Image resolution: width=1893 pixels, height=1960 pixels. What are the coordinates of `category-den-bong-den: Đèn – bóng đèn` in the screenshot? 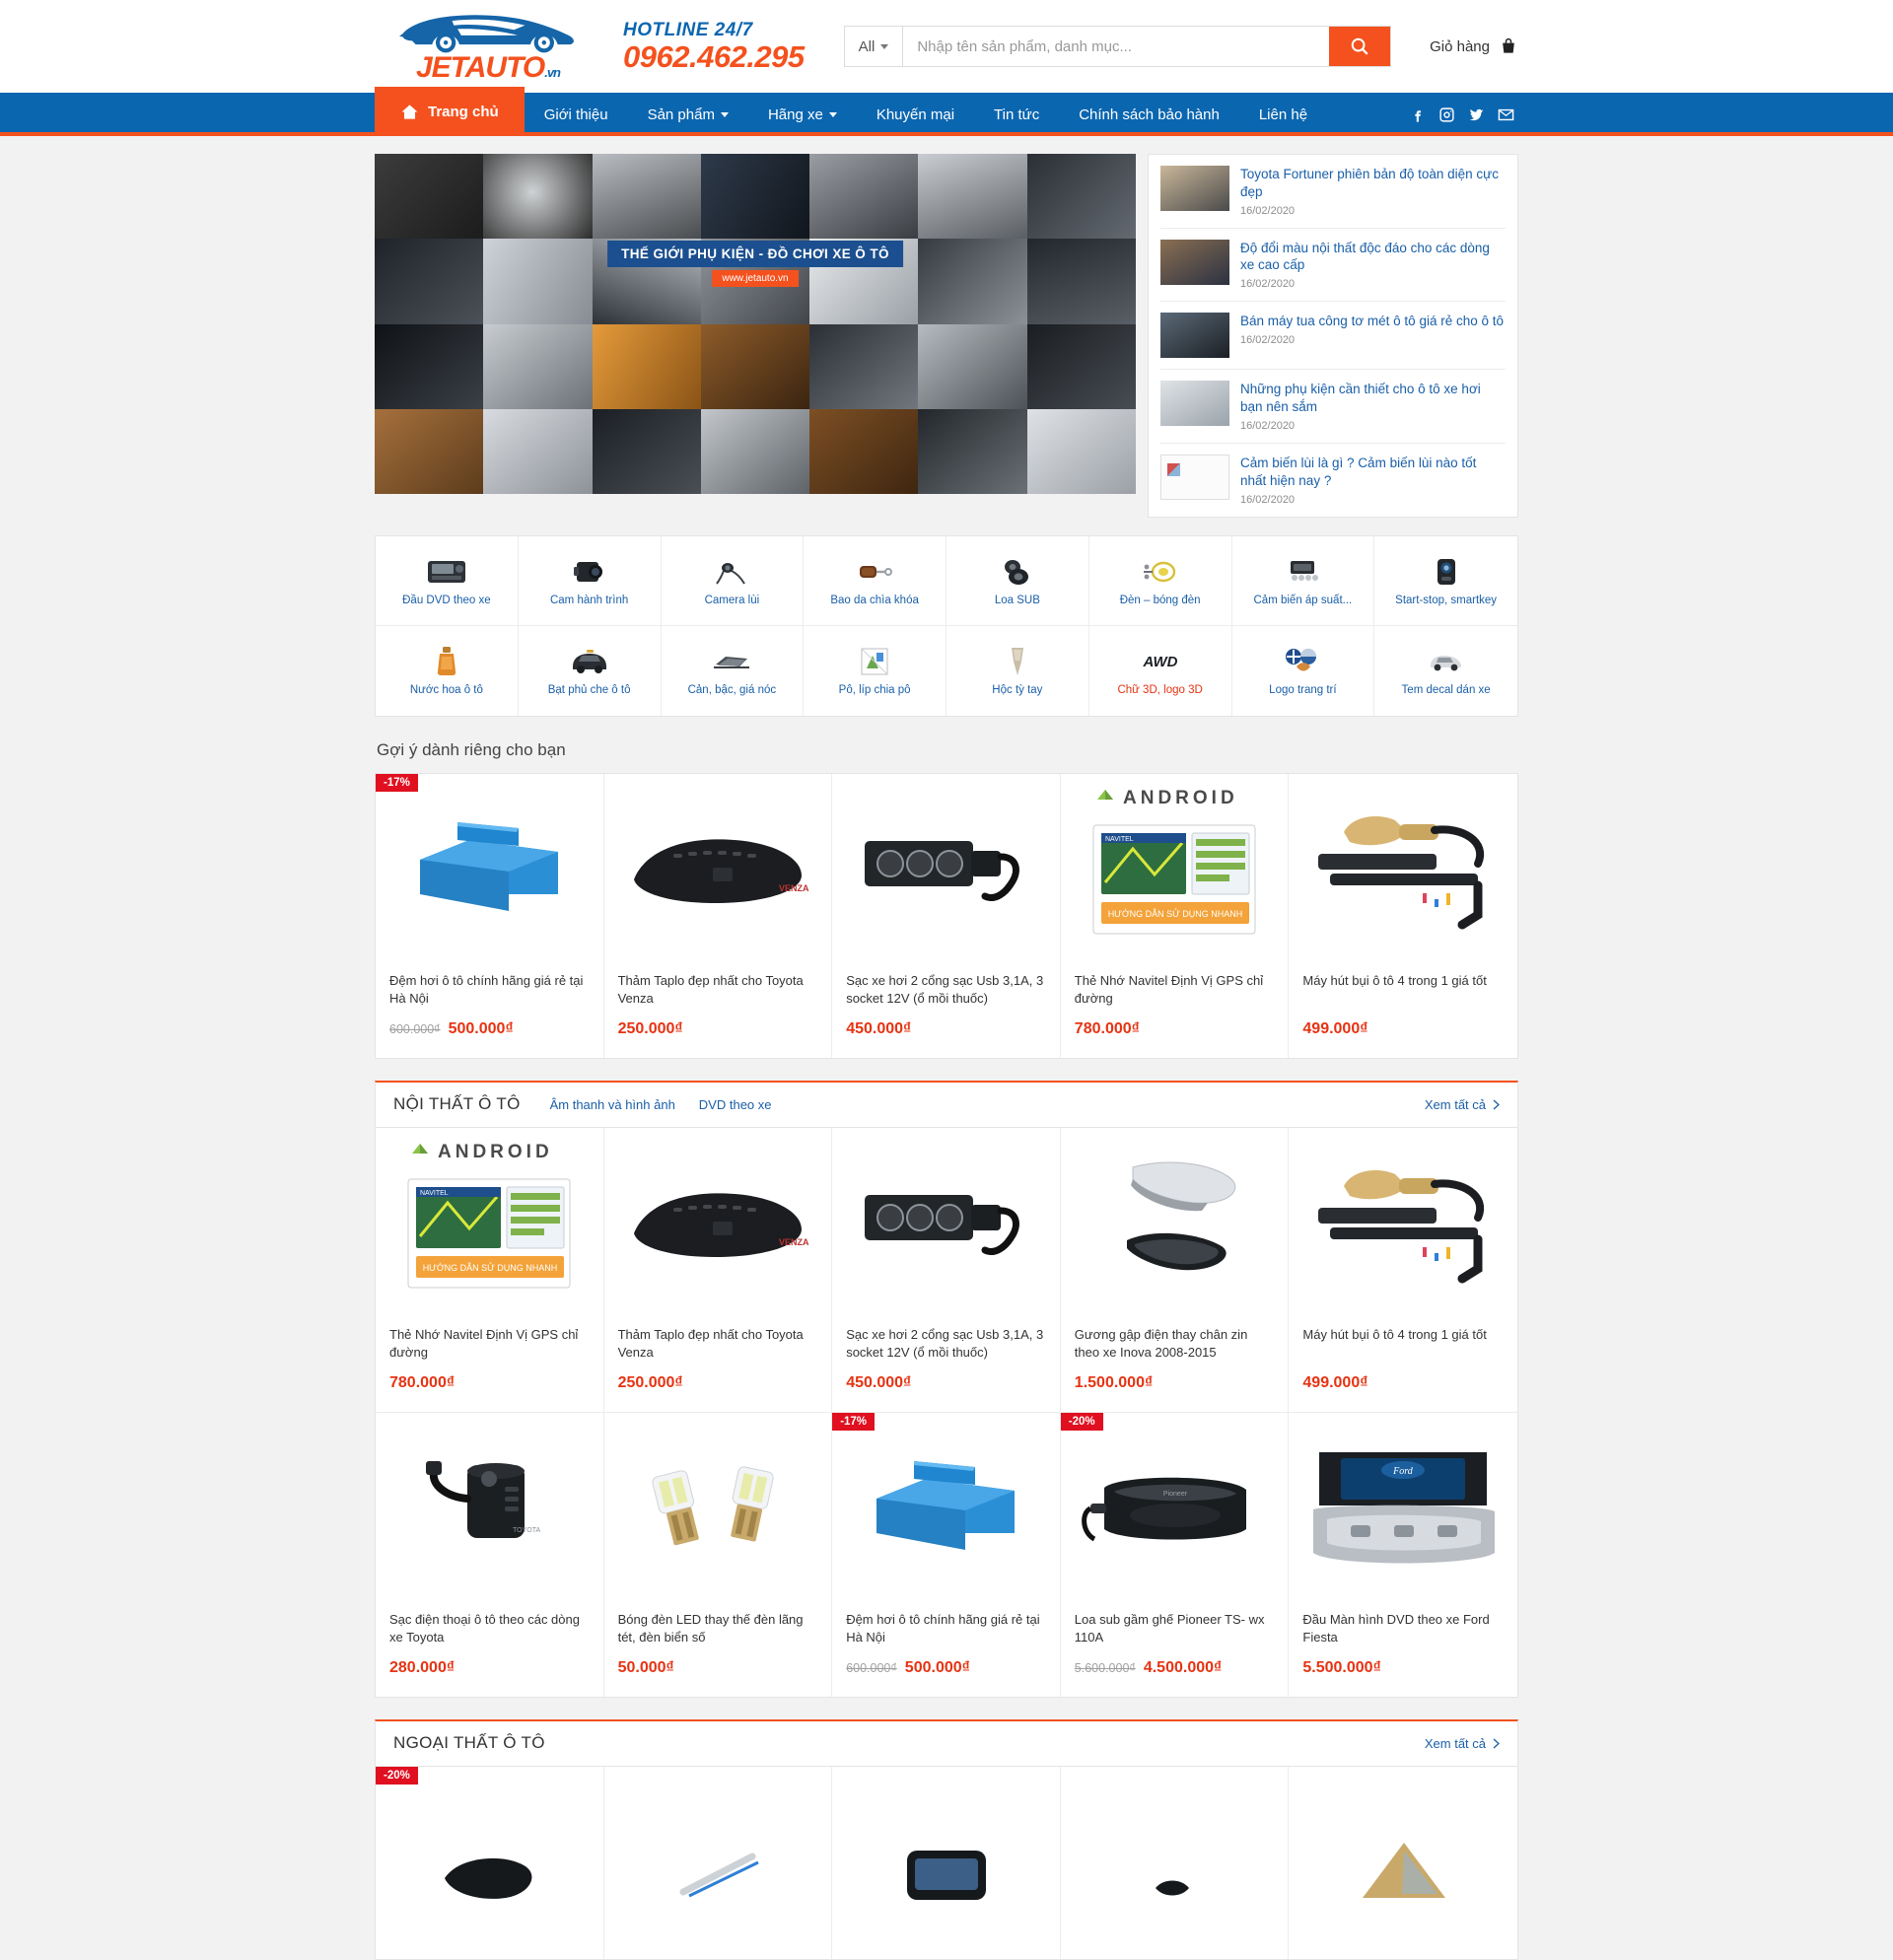 It's located at (1160, 580).